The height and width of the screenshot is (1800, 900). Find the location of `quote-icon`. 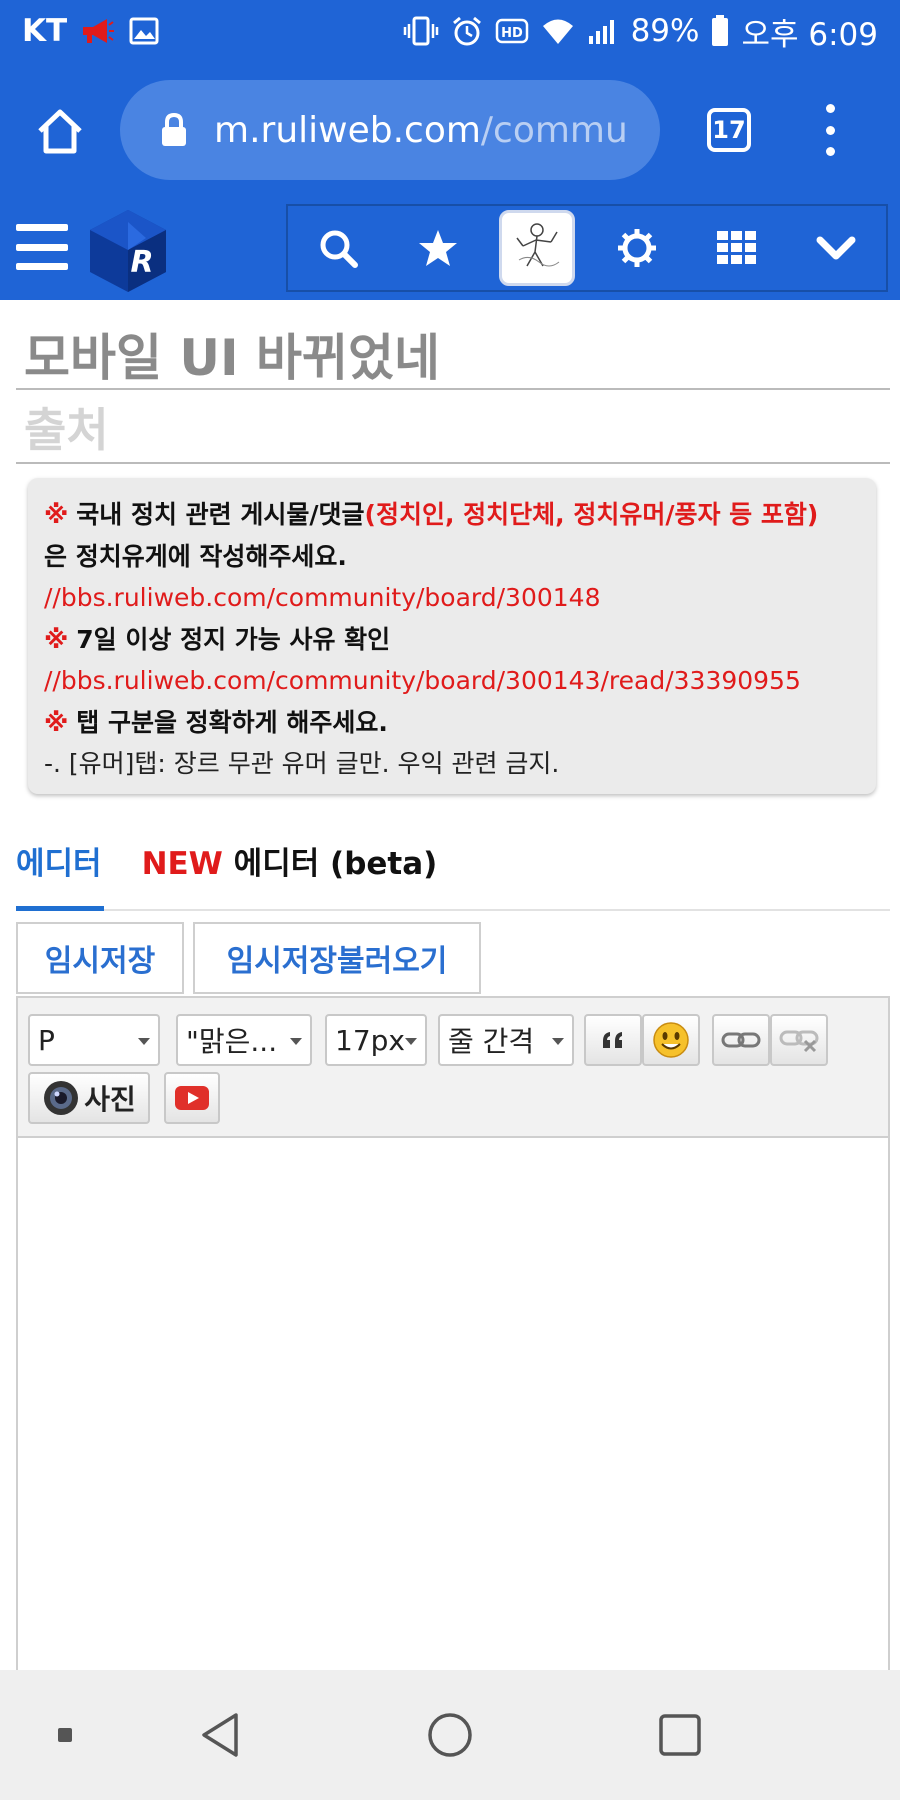

quote-icon is located at coordinates (612, 1040).